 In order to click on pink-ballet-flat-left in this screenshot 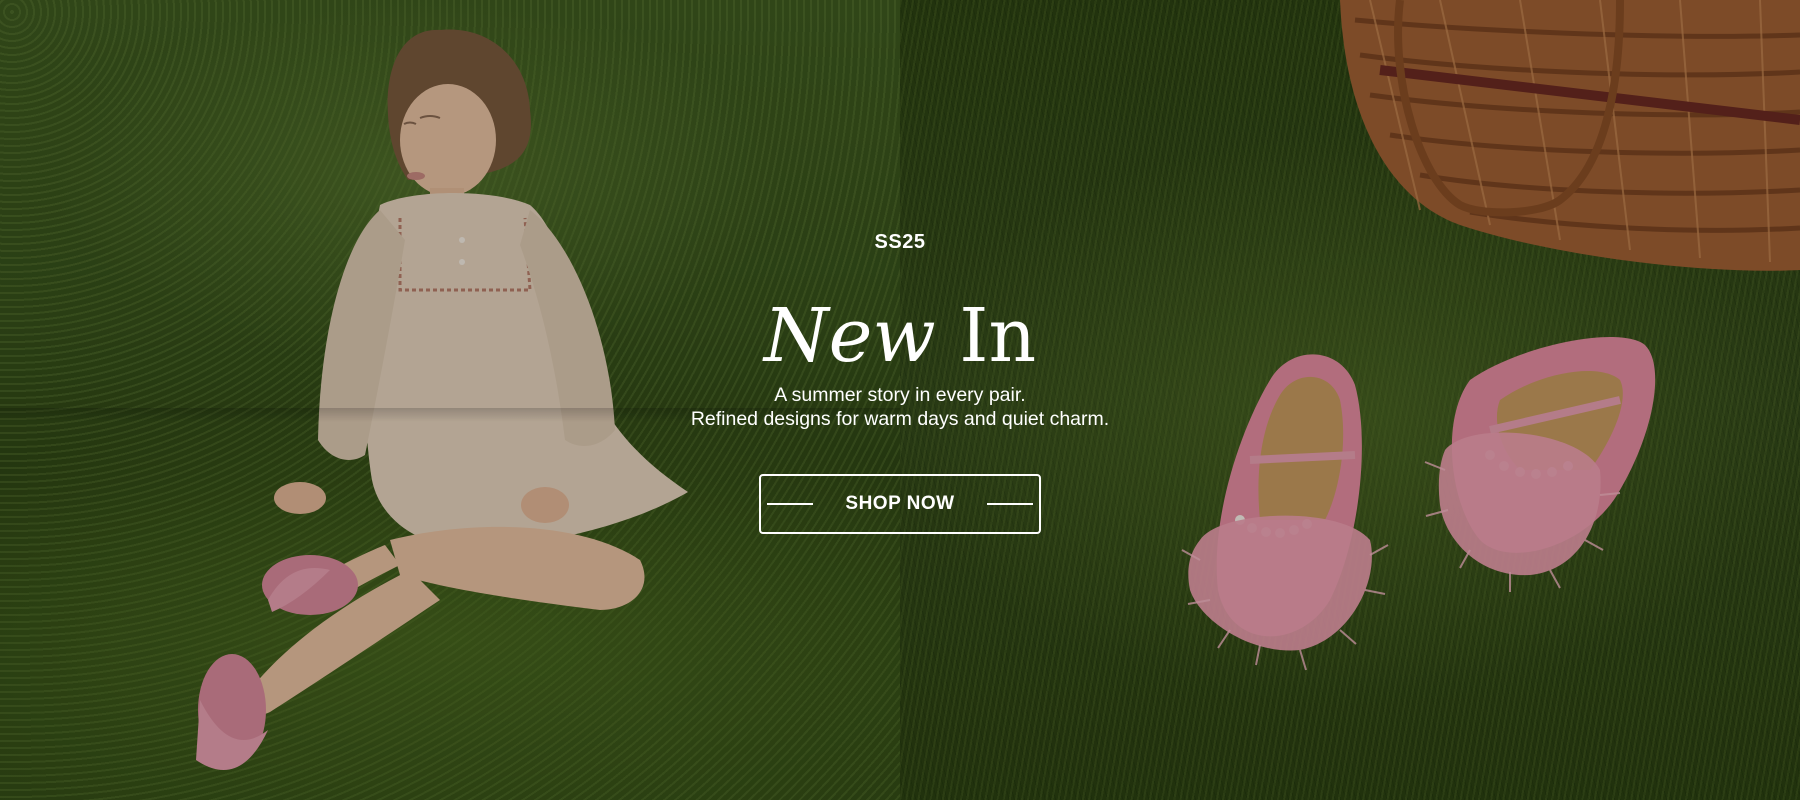, I will do `click(1285, 512)`.